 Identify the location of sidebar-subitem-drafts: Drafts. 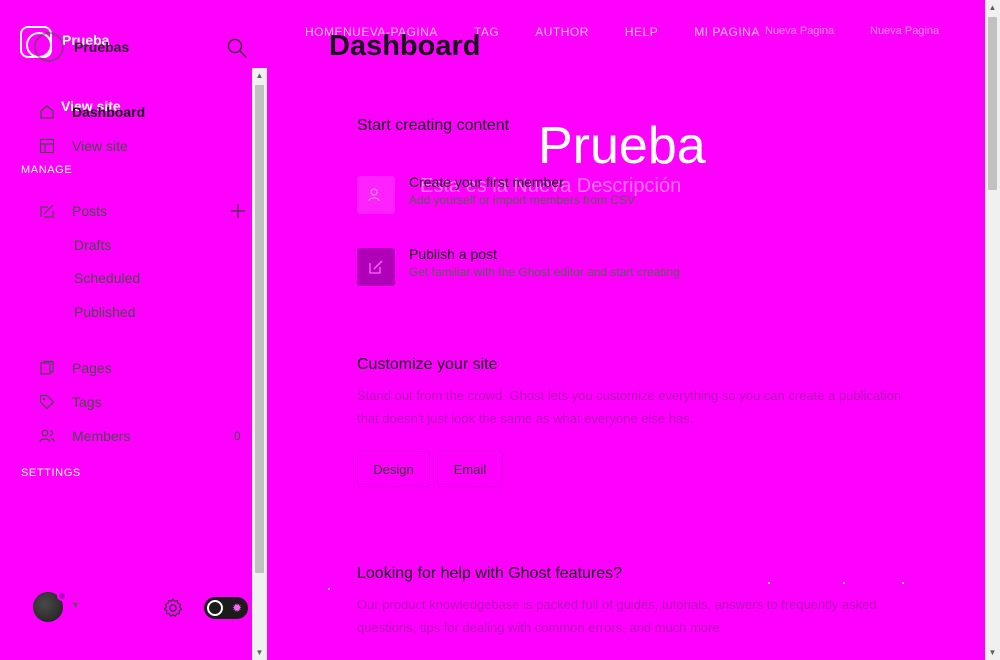
(92, 245).